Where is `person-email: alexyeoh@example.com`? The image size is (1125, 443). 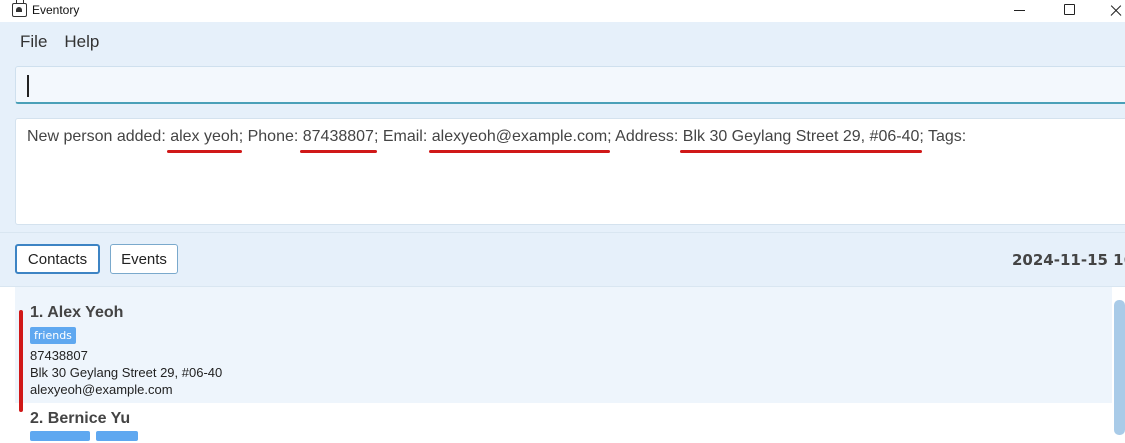 person-email: alexyeoh@example.com is located at coordinates (101, 389).